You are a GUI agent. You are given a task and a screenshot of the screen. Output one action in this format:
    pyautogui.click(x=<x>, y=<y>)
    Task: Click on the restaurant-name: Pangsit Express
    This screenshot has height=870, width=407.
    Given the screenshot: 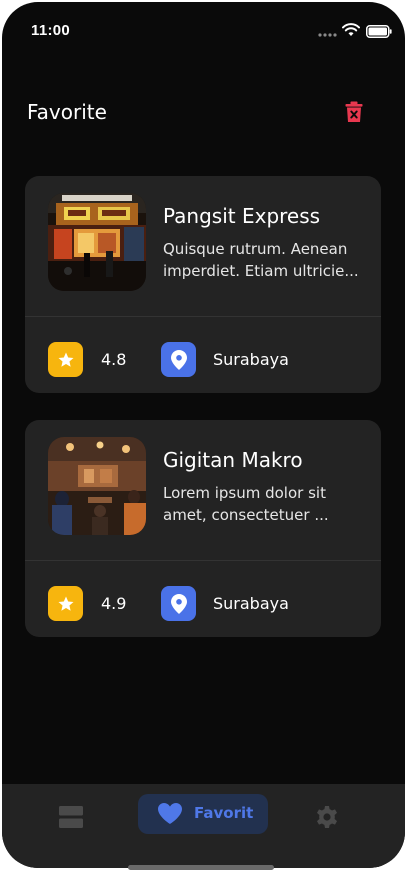 What is the action you would take?
    pyautogui.click(x=242, y=216)
    